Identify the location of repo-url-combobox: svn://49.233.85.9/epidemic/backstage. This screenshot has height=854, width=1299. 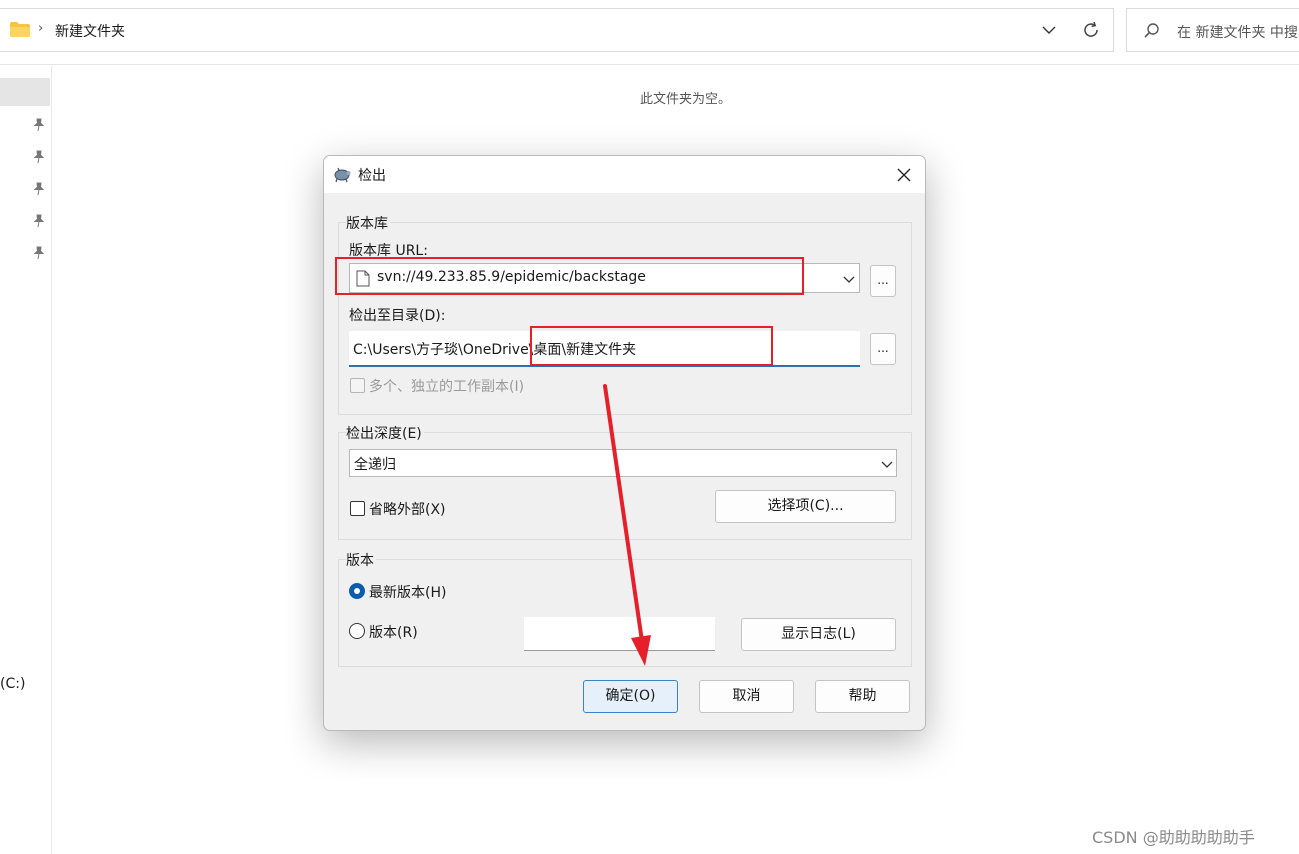
(604, 278).